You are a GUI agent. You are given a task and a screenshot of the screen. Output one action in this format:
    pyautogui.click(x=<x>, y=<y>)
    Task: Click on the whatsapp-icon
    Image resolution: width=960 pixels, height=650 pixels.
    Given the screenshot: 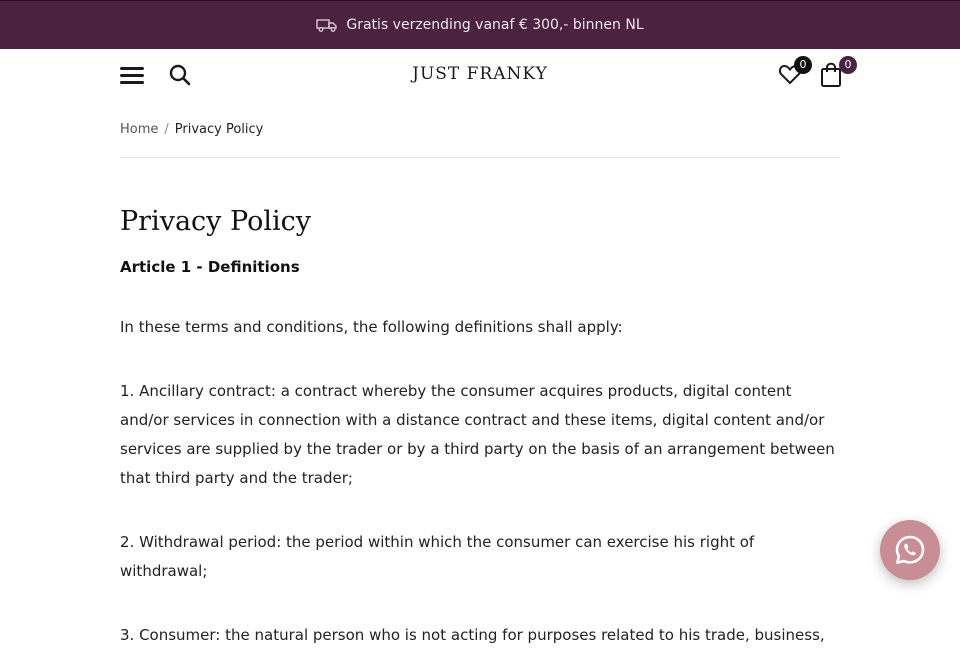 What is the action you would take?
    pyautogui.click(x=910, y=550)
    